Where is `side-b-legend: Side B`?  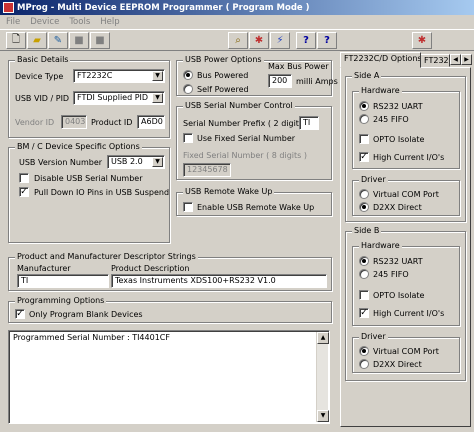 side-b-legend: Side B is located at coordinates (367, 230).